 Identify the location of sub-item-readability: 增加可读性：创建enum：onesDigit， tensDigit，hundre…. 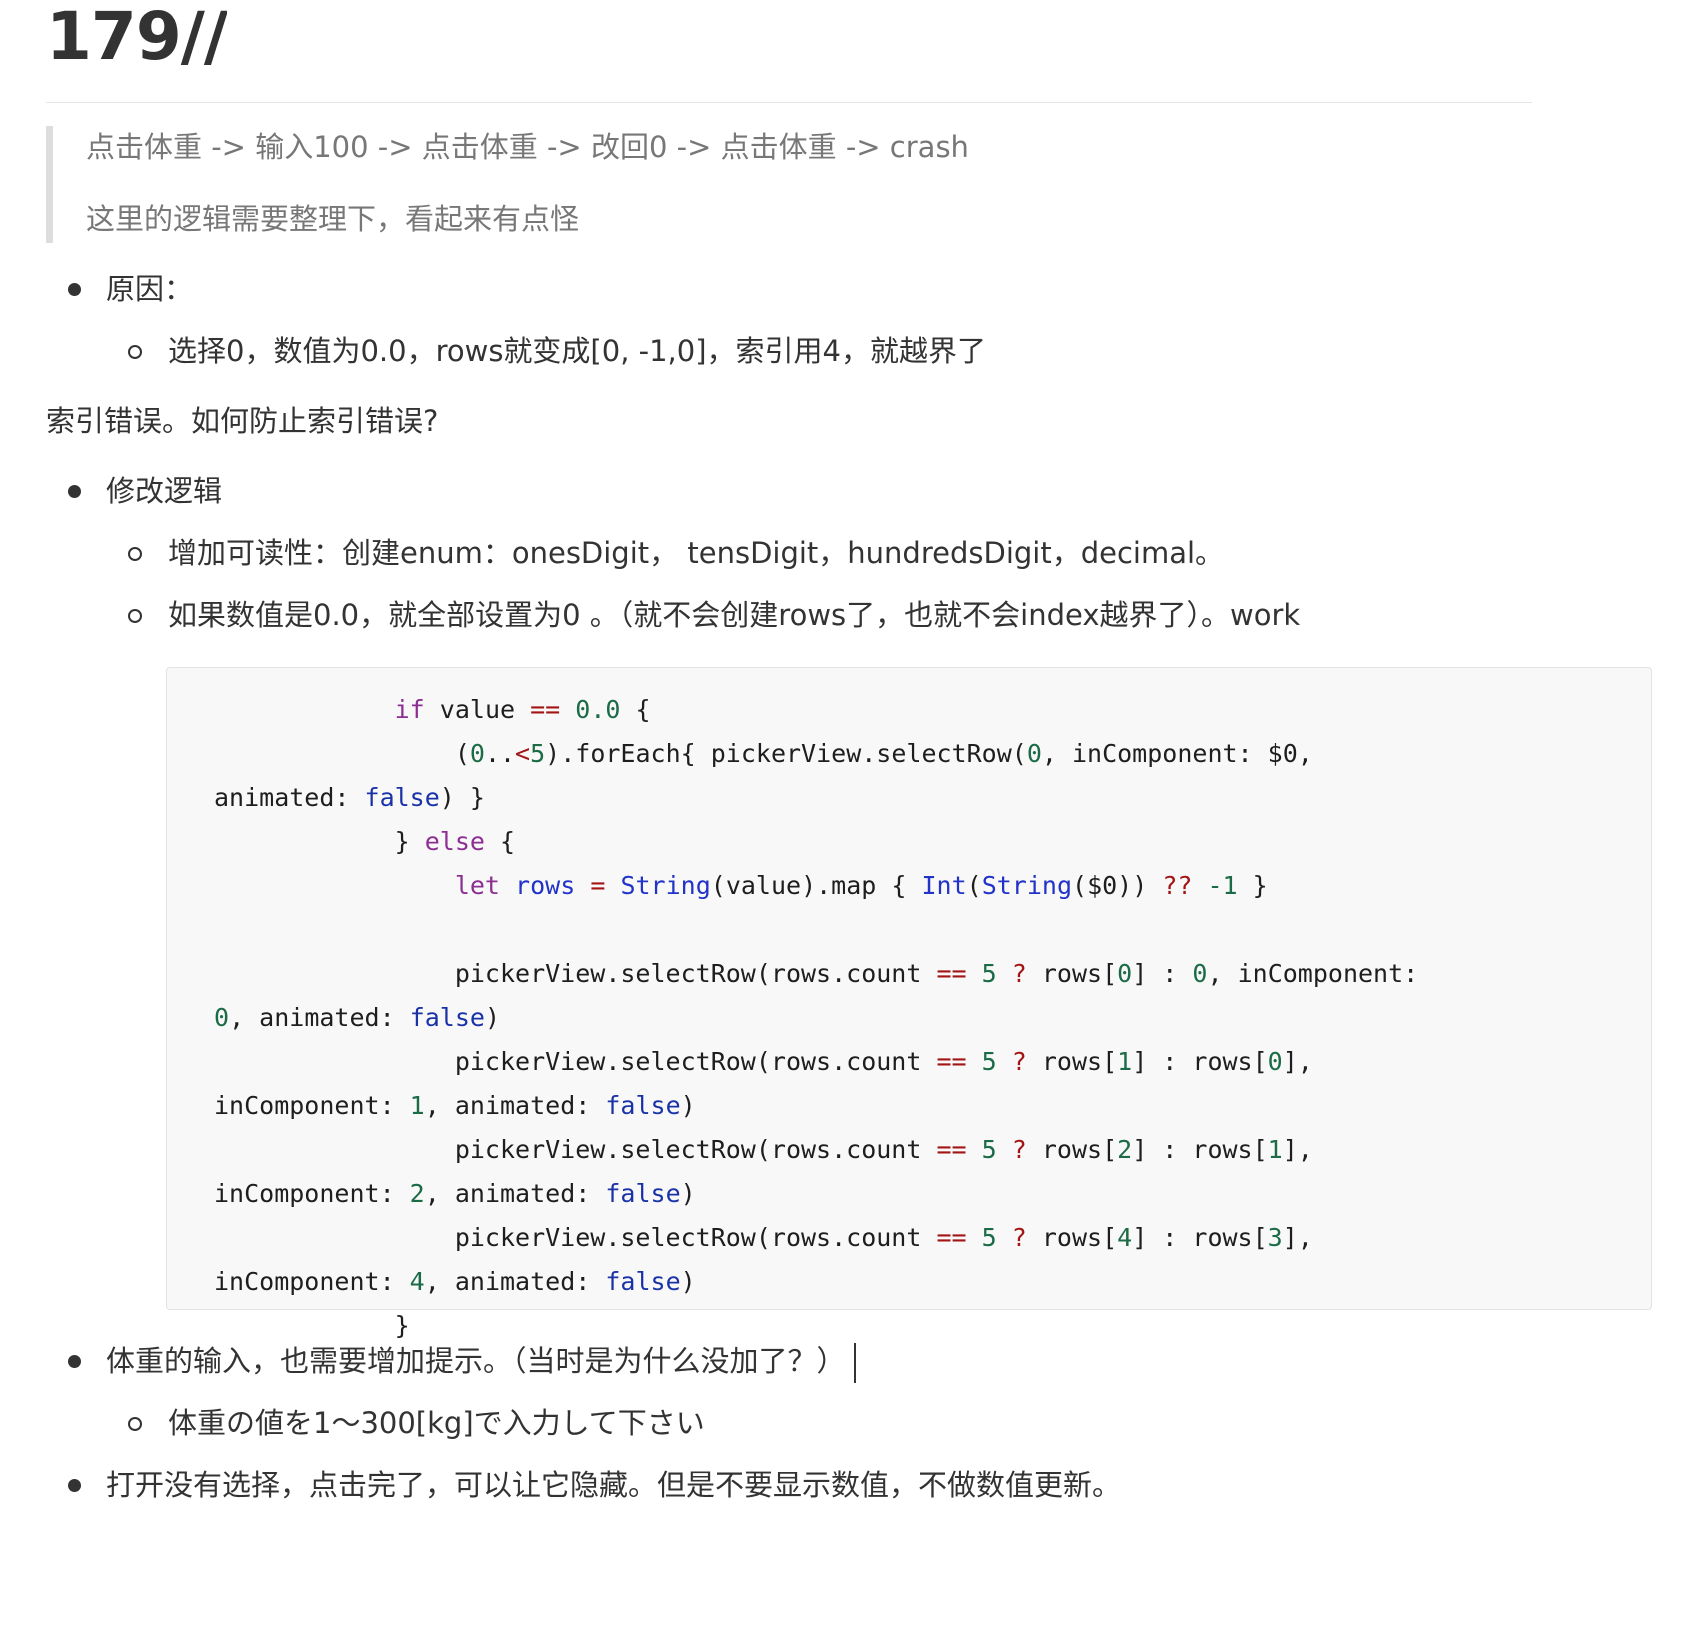
(857, 553).